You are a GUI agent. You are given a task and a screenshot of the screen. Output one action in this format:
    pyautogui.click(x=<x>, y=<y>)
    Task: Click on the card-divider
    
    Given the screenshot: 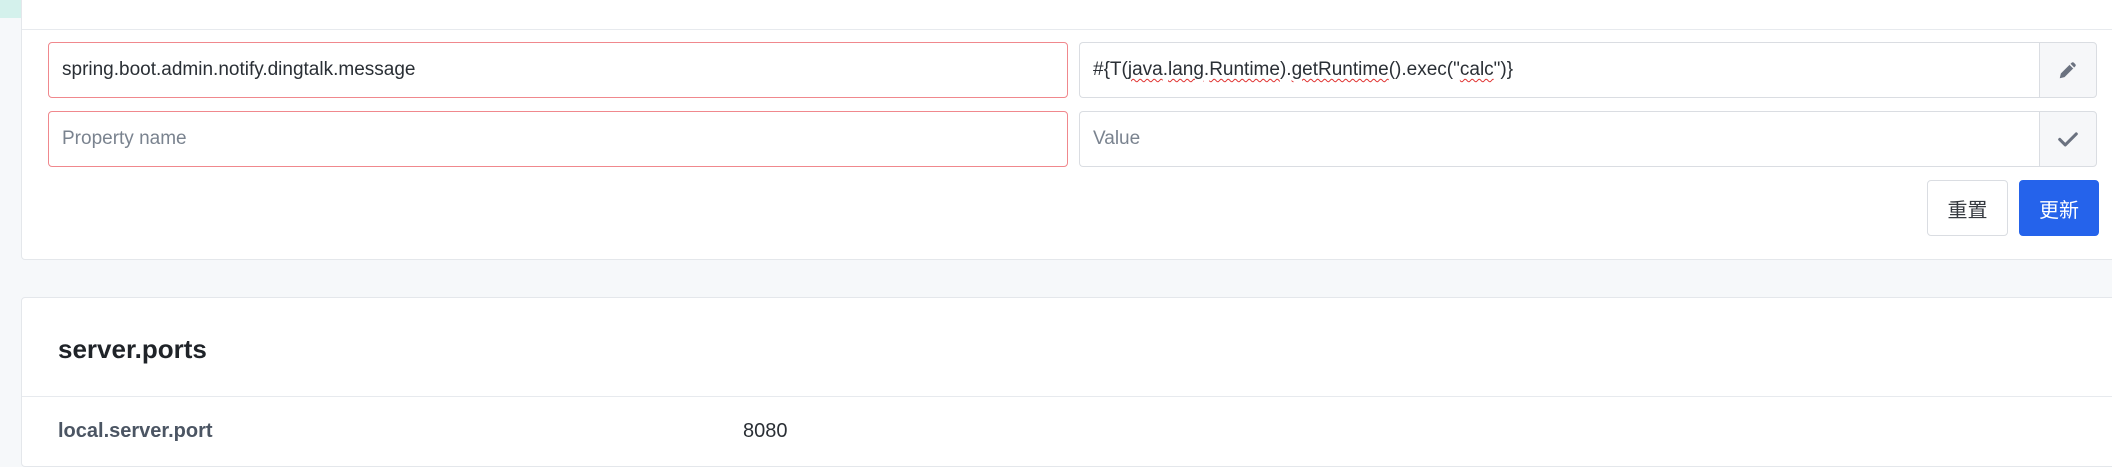 What is the action you would take?
    pyautogui.click(x=1067, y=29)
    